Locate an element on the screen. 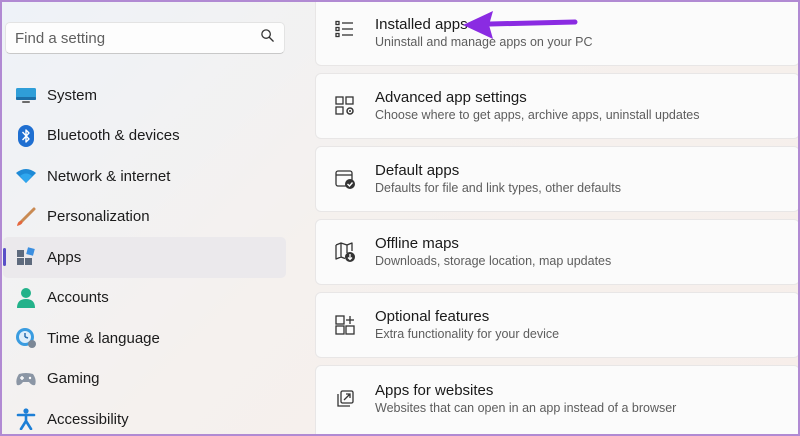 This screenshot has height=436, width=800. search-box: Find a setting is located at coordinates (145, 38).